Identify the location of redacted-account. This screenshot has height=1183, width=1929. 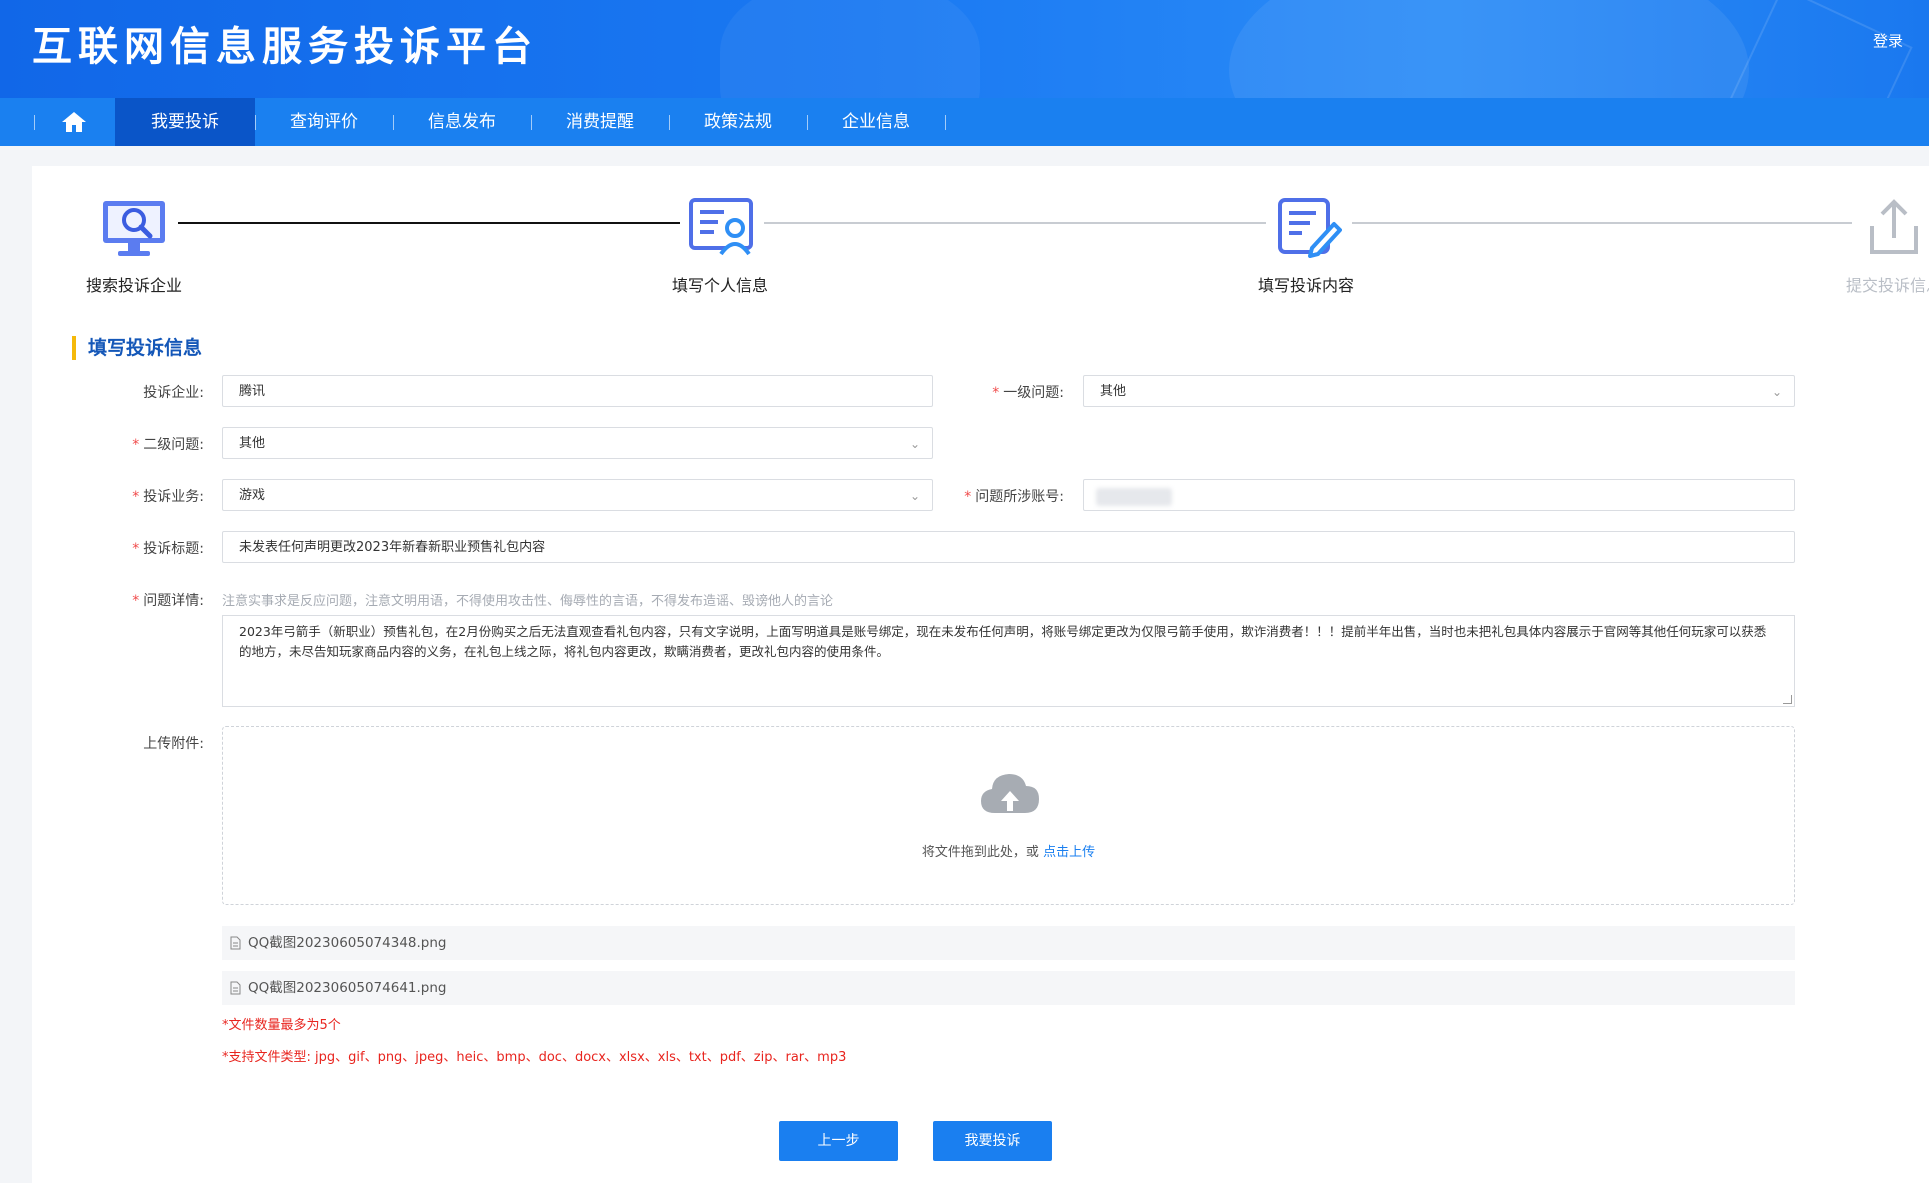
(1134, 497).